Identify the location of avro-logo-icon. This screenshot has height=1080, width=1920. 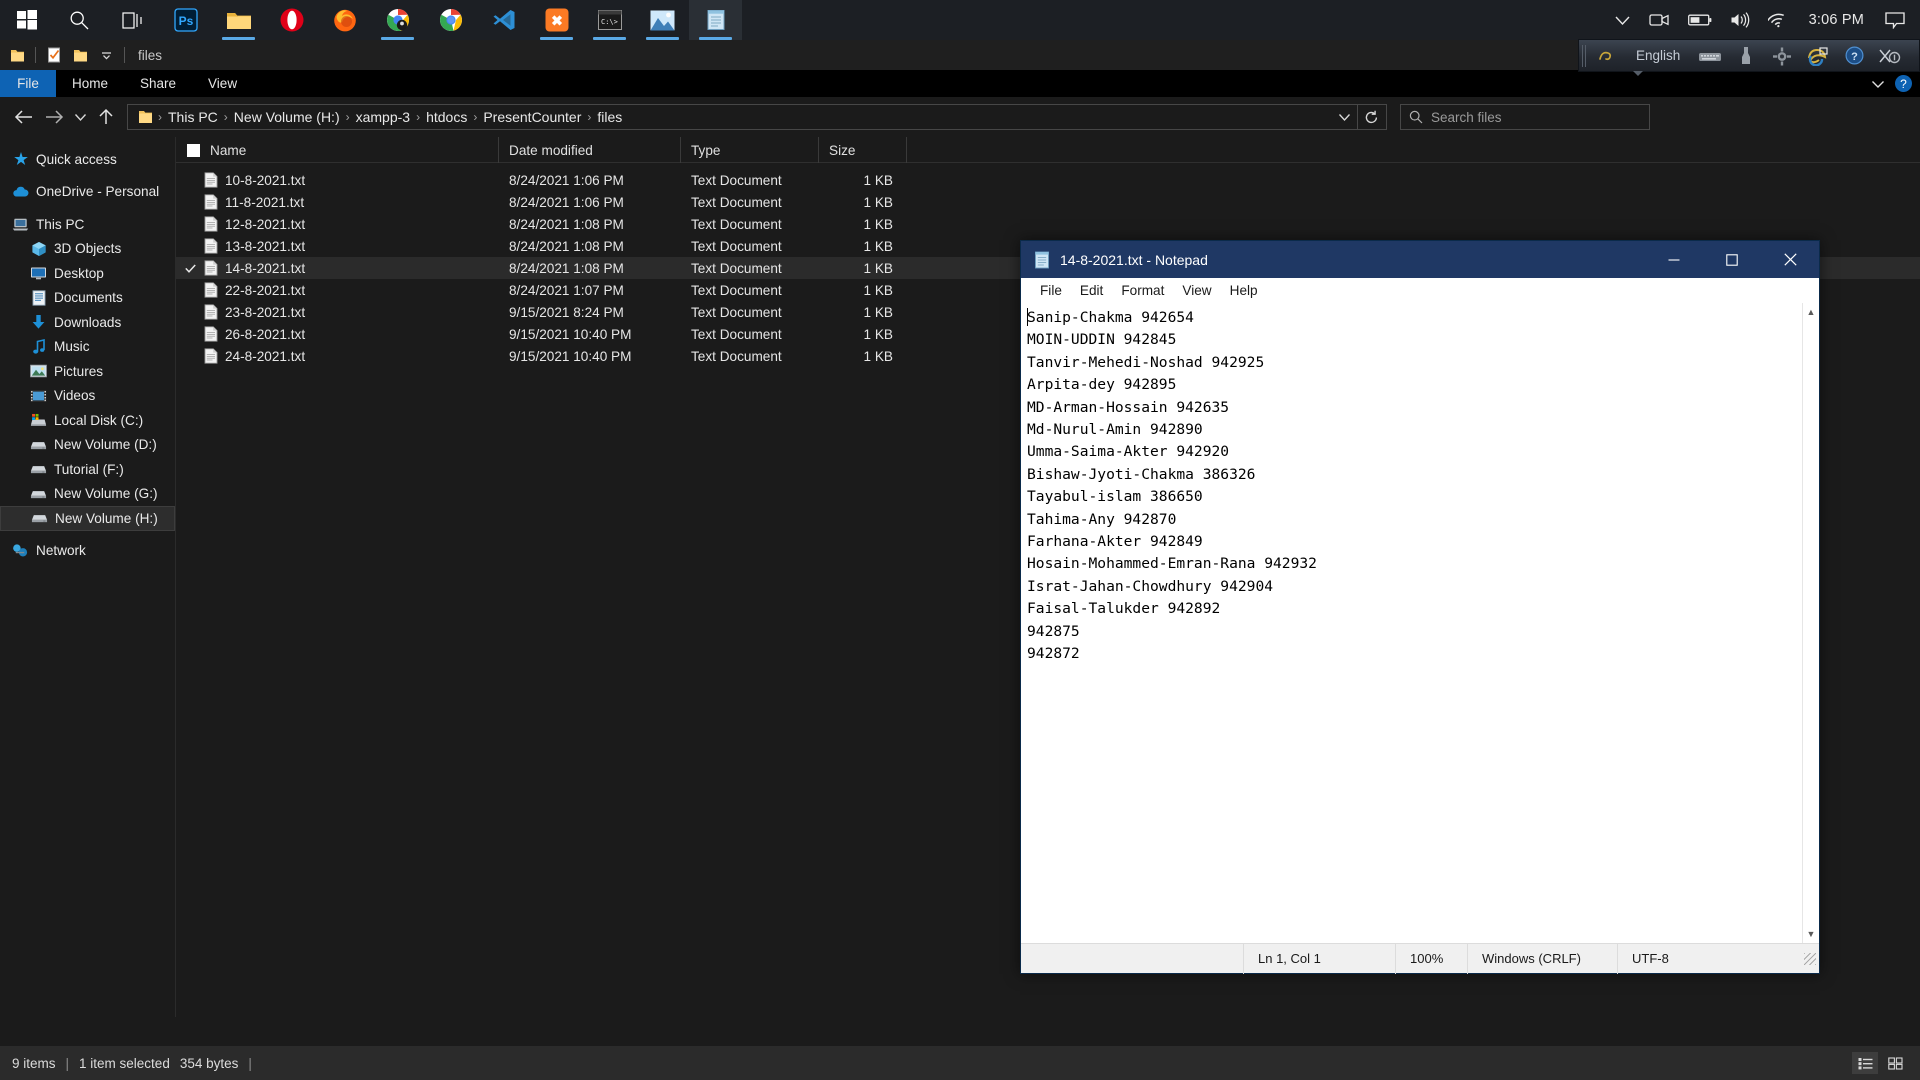
(1606, 55).